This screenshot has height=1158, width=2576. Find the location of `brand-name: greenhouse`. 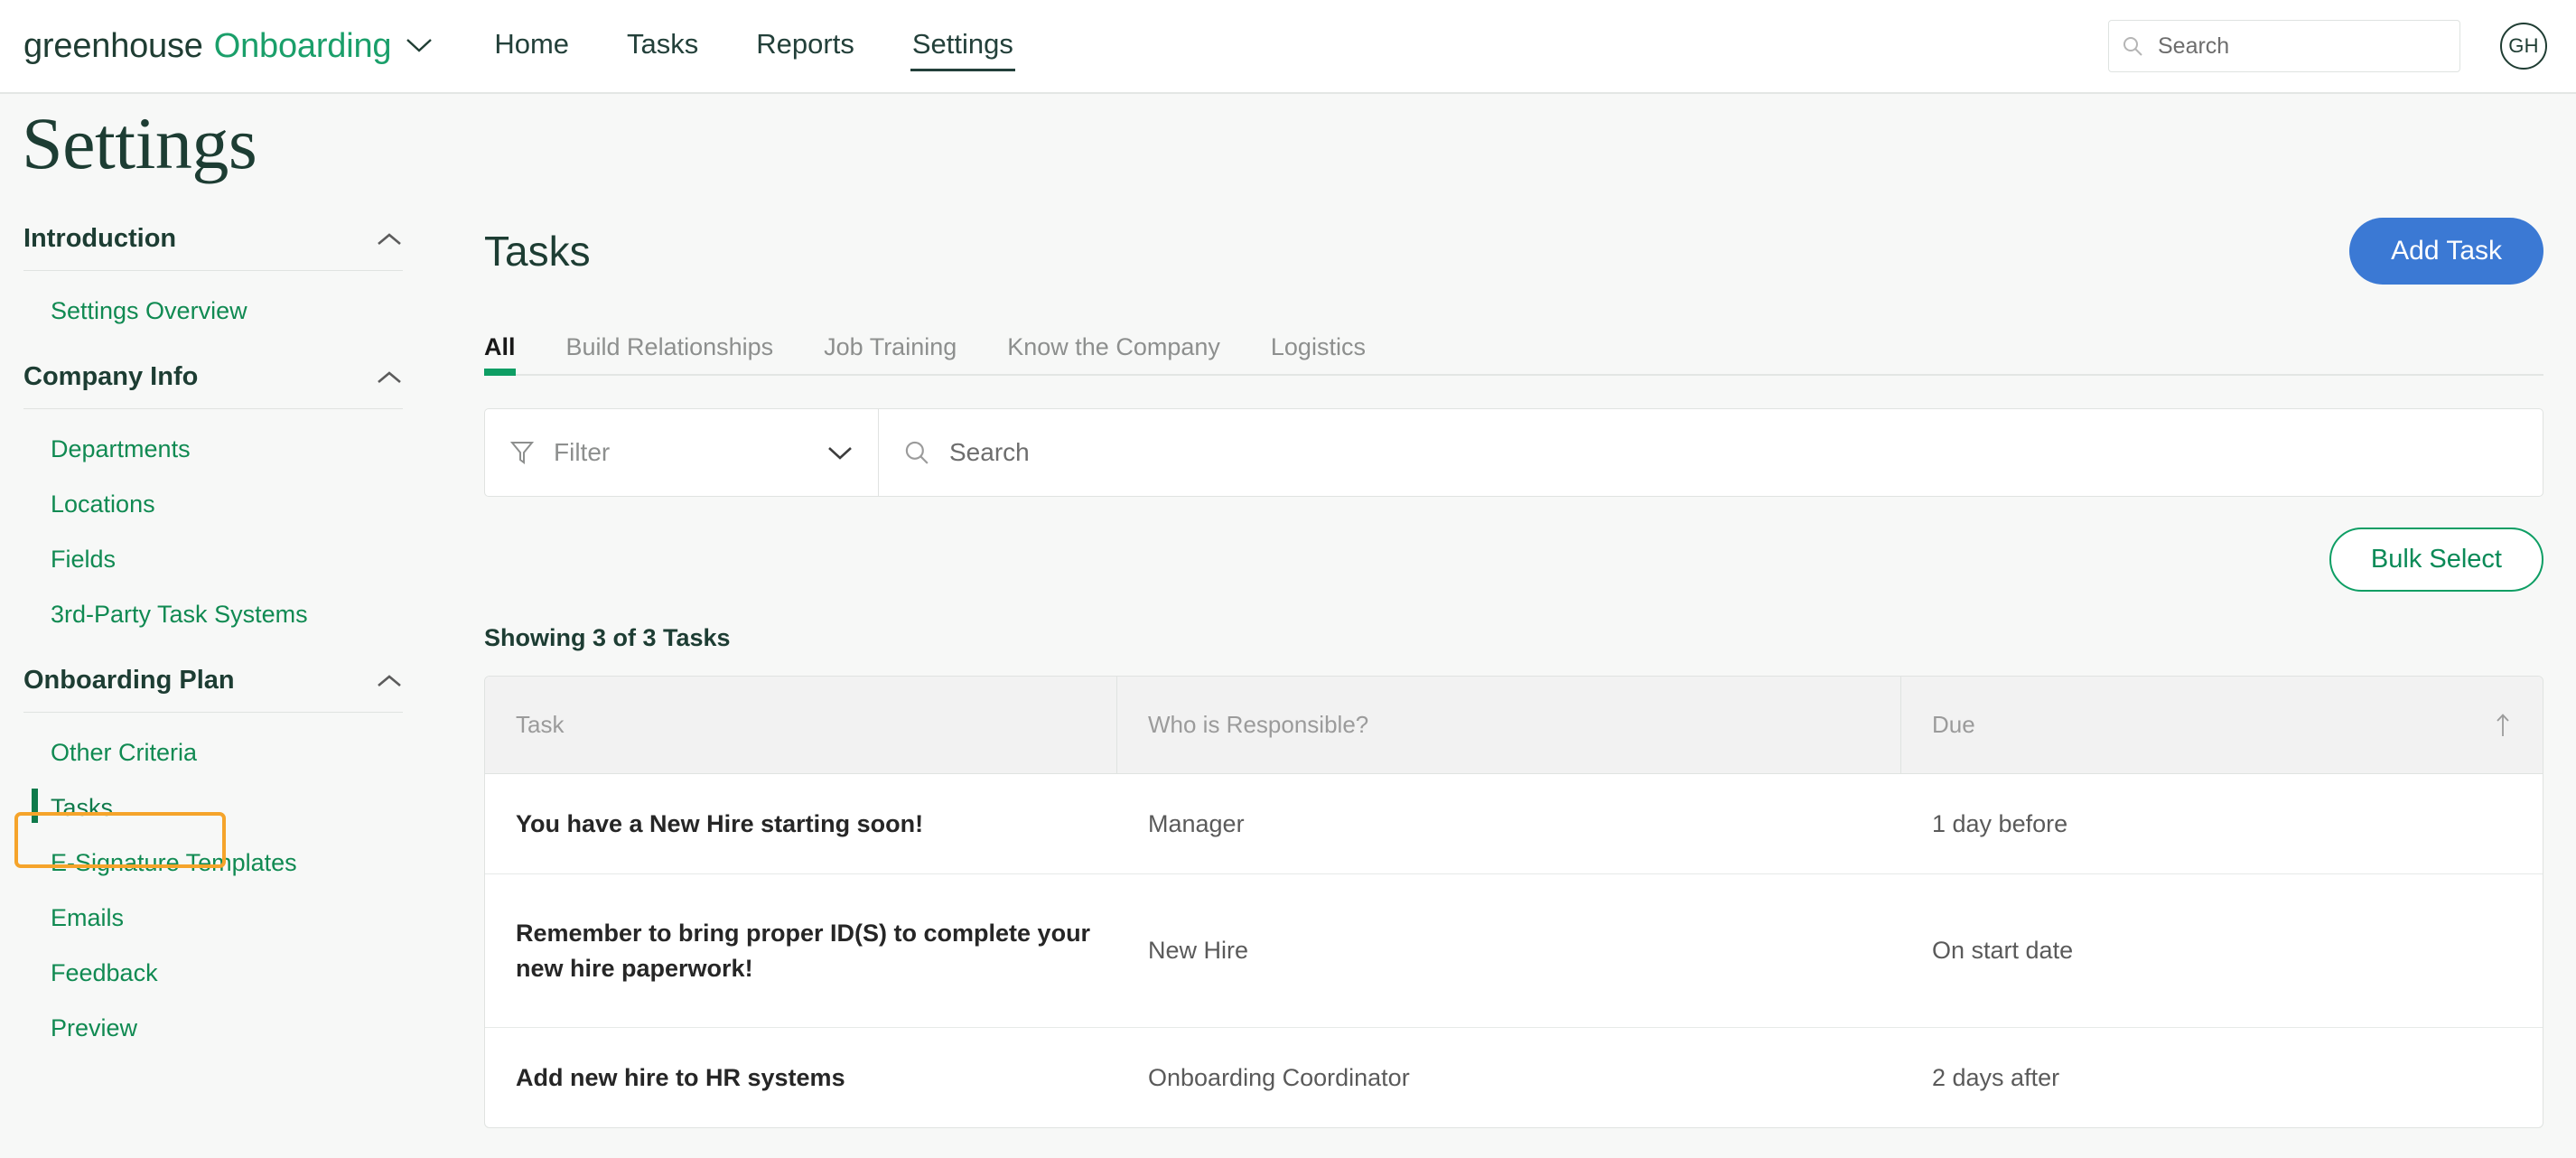

brand-name: greenhouse is located at coordinates (113, 46).